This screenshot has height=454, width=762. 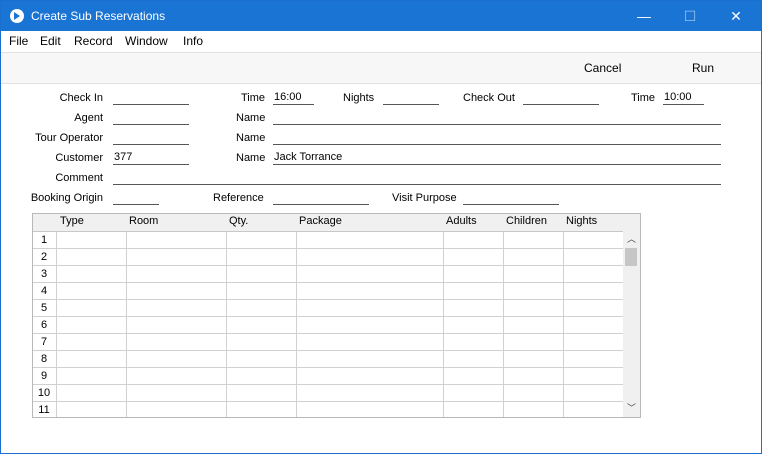 I want to click on row-number: 7, so click(x=44, y=342).